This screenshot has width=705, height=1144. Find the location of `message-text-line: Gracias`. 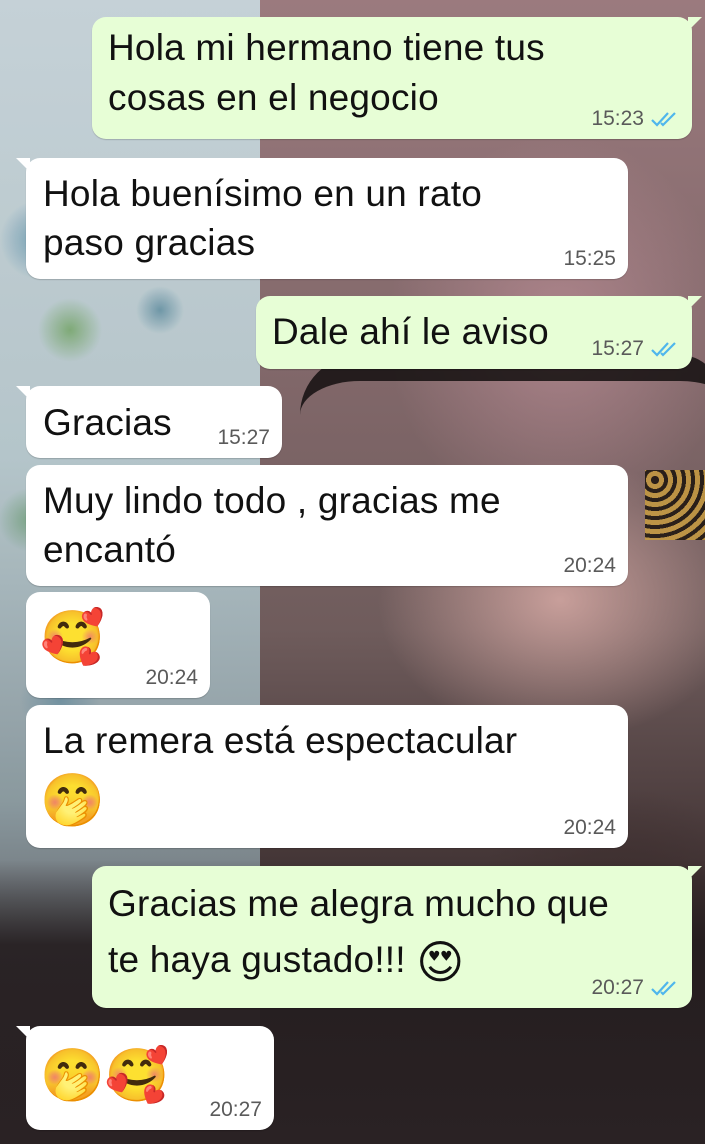

message-text-line: Gracias is located at coordinates (107, 422).